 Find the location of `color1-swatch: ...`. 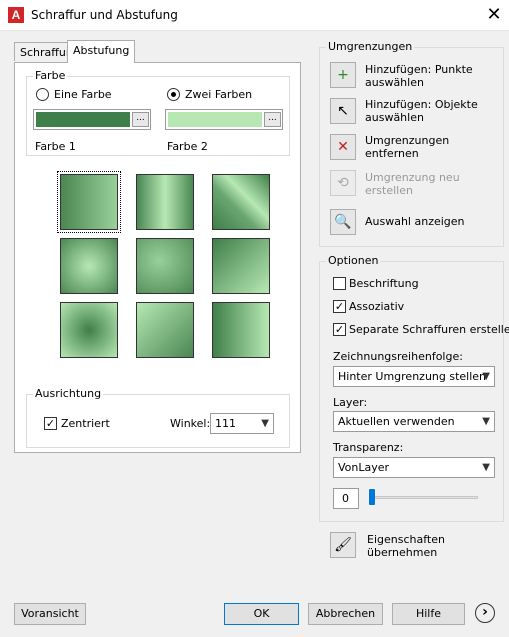

color1-swatch: ... is located at coordinates (92, 119).